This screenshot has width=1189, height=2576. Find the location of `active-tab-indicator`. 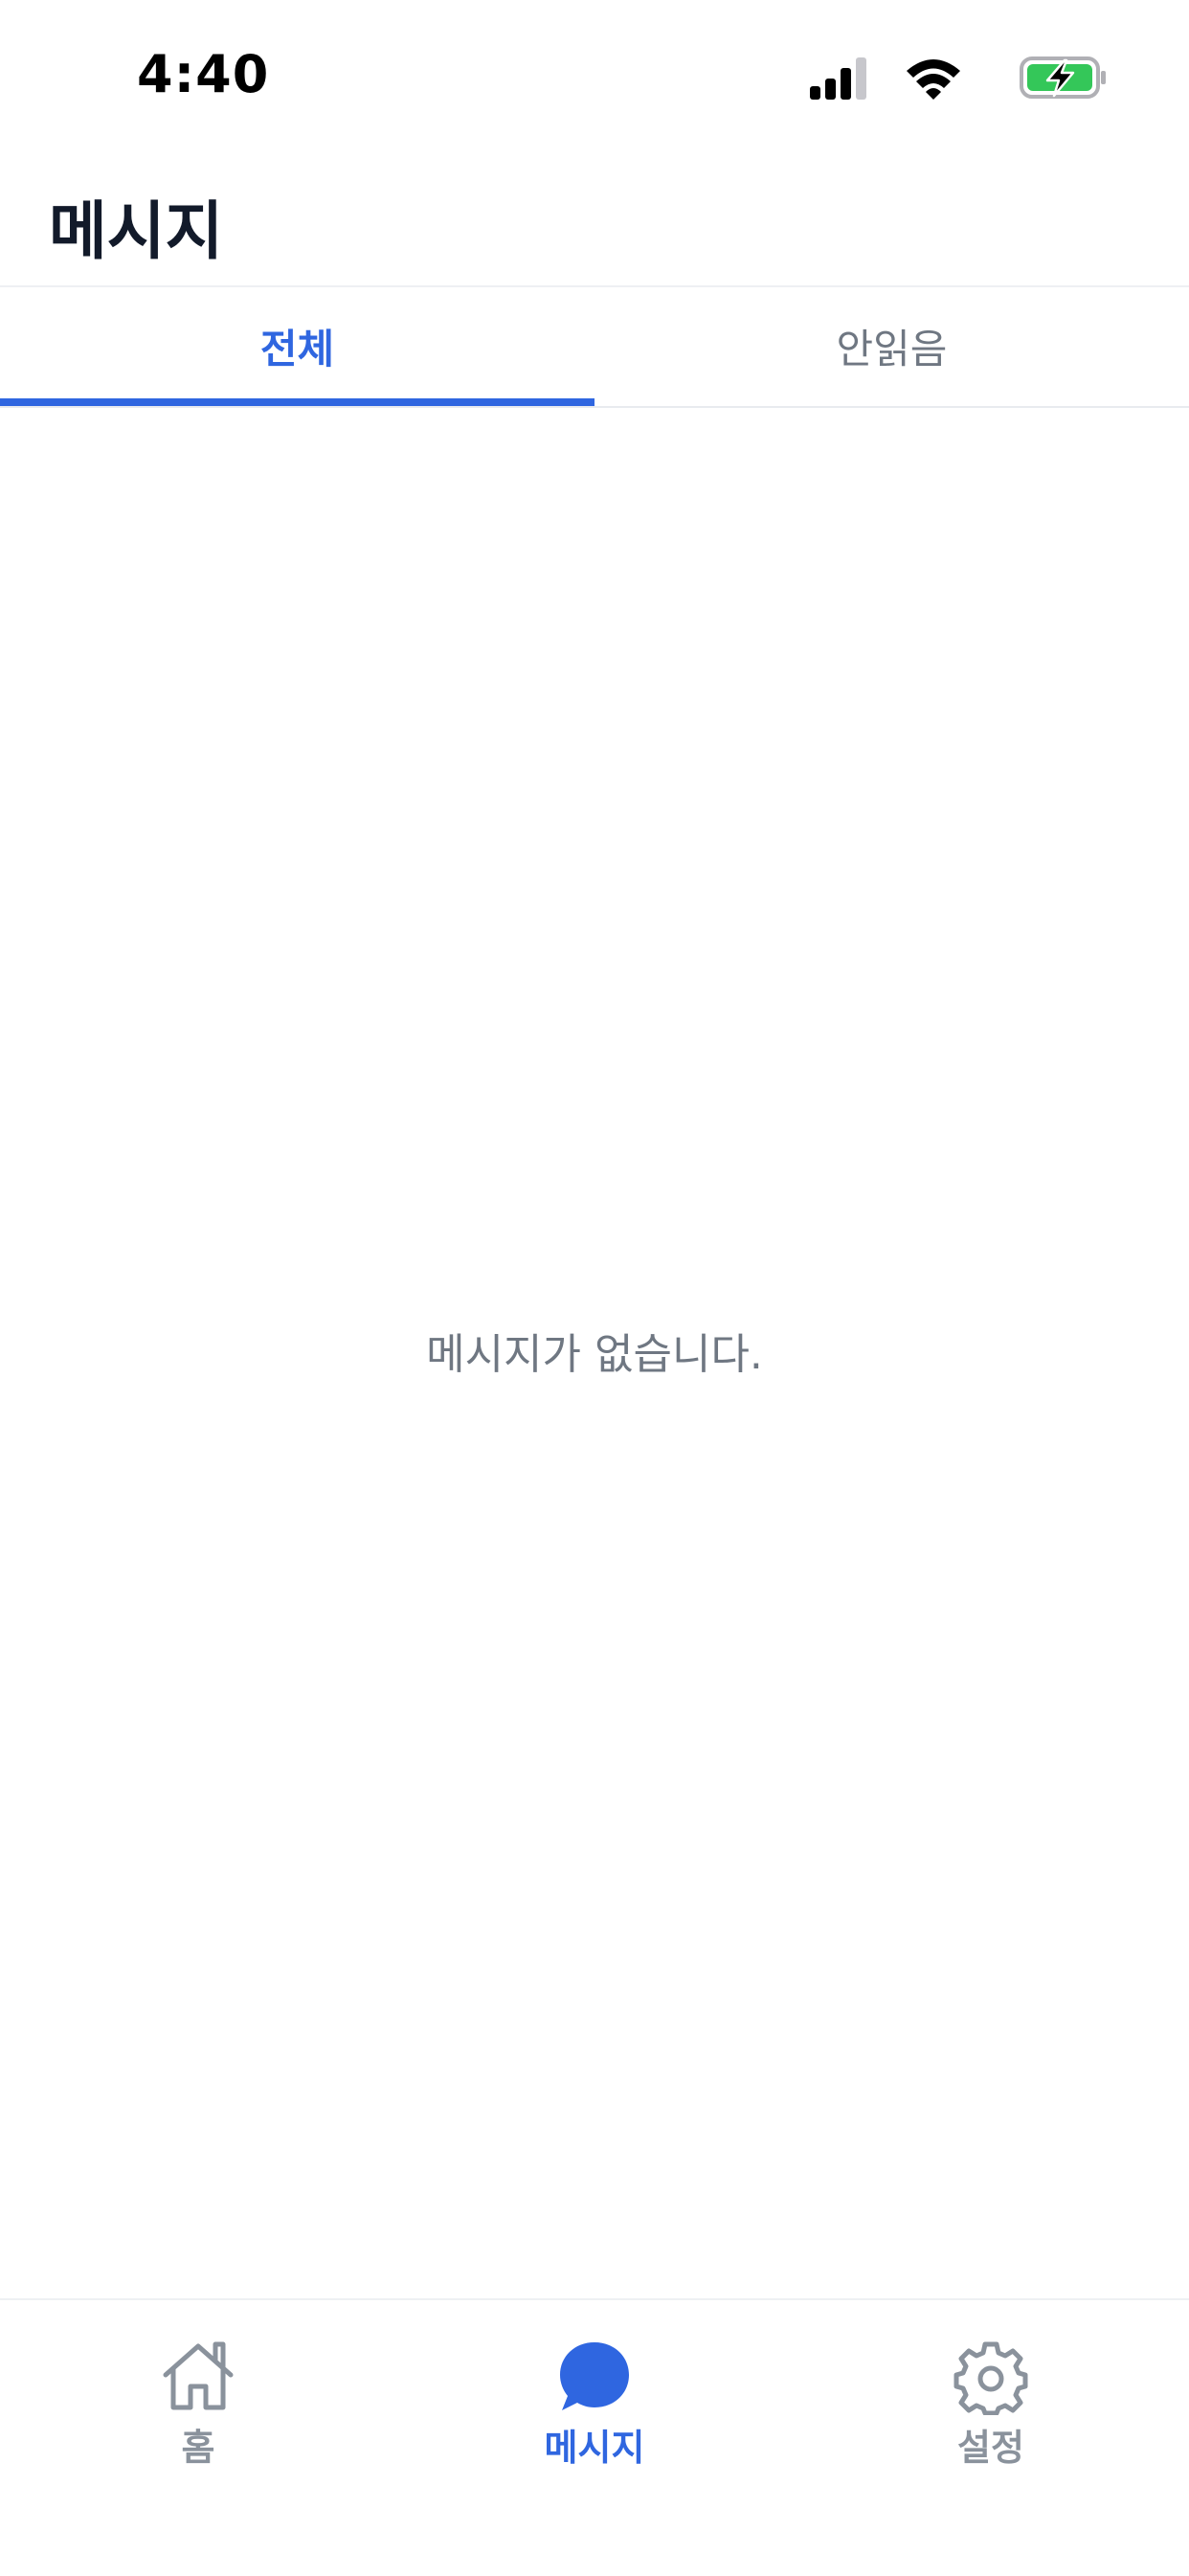

active-tab-indicator is located at coordinates (297, 402).